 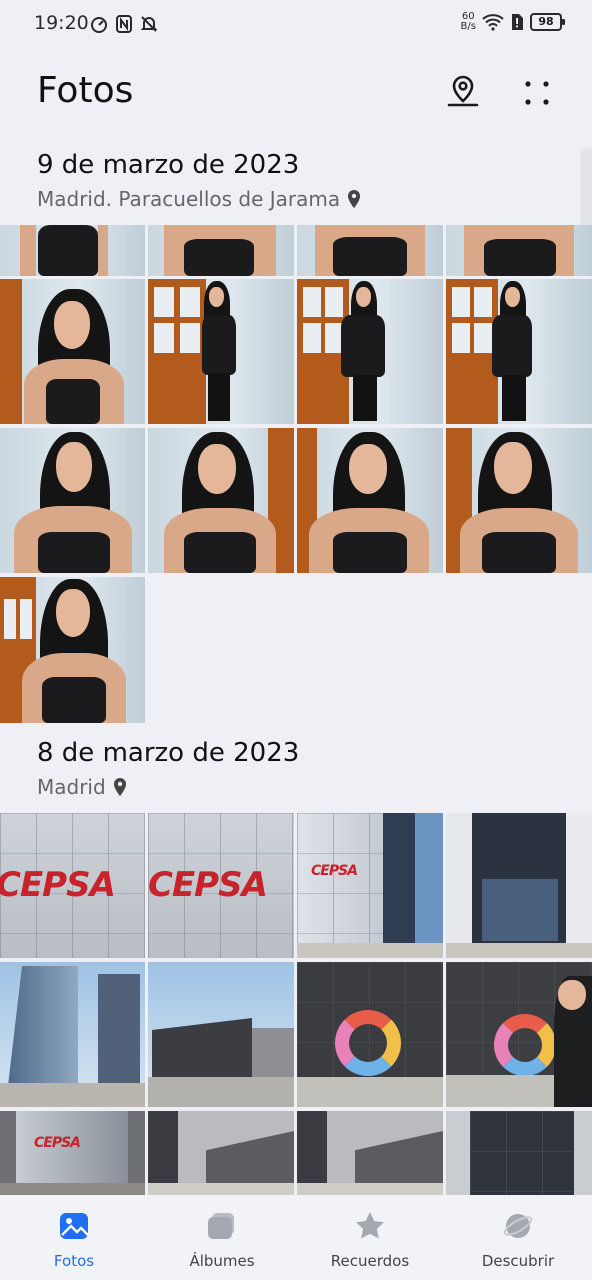 What do you see at coordinates (493, 22) in the screenshot?
I see `wifi-icon` at bounding box center [493, 22].